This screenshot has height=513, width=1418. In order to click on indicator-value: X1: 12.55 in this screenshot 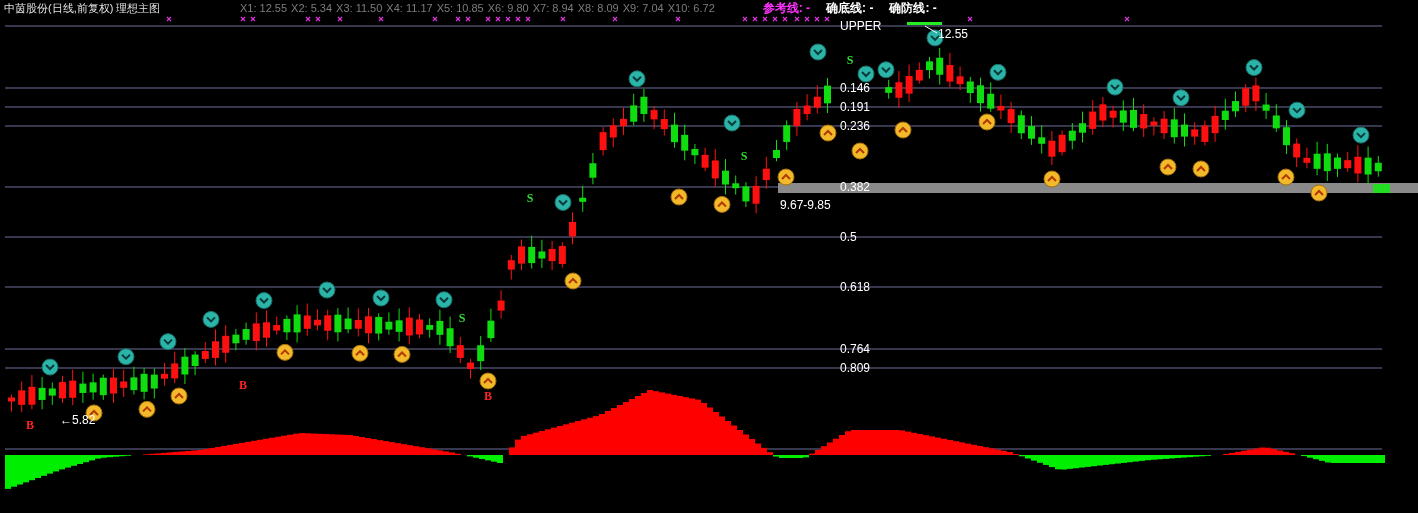, I will do `click(264, 8)`.